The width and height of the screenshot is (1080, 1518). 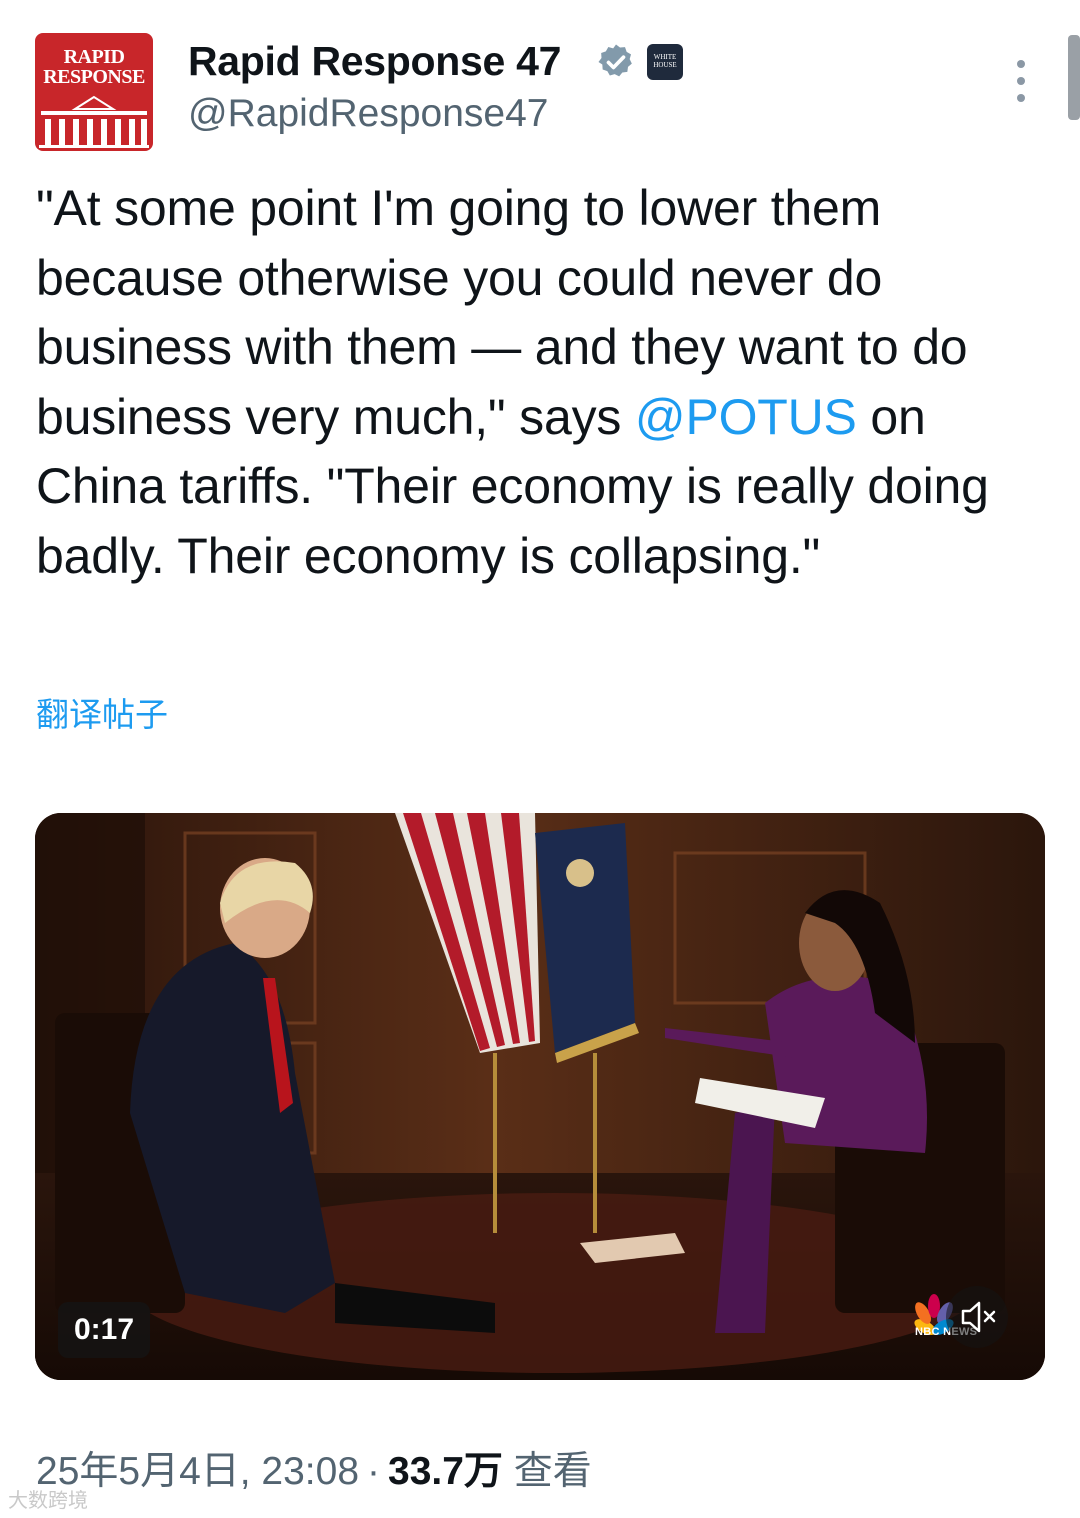 What do you see at coordinates (94, 77) in the screenshot?
I see `avatar-text-response: RESPONSE` at bounding box center [94, 77].